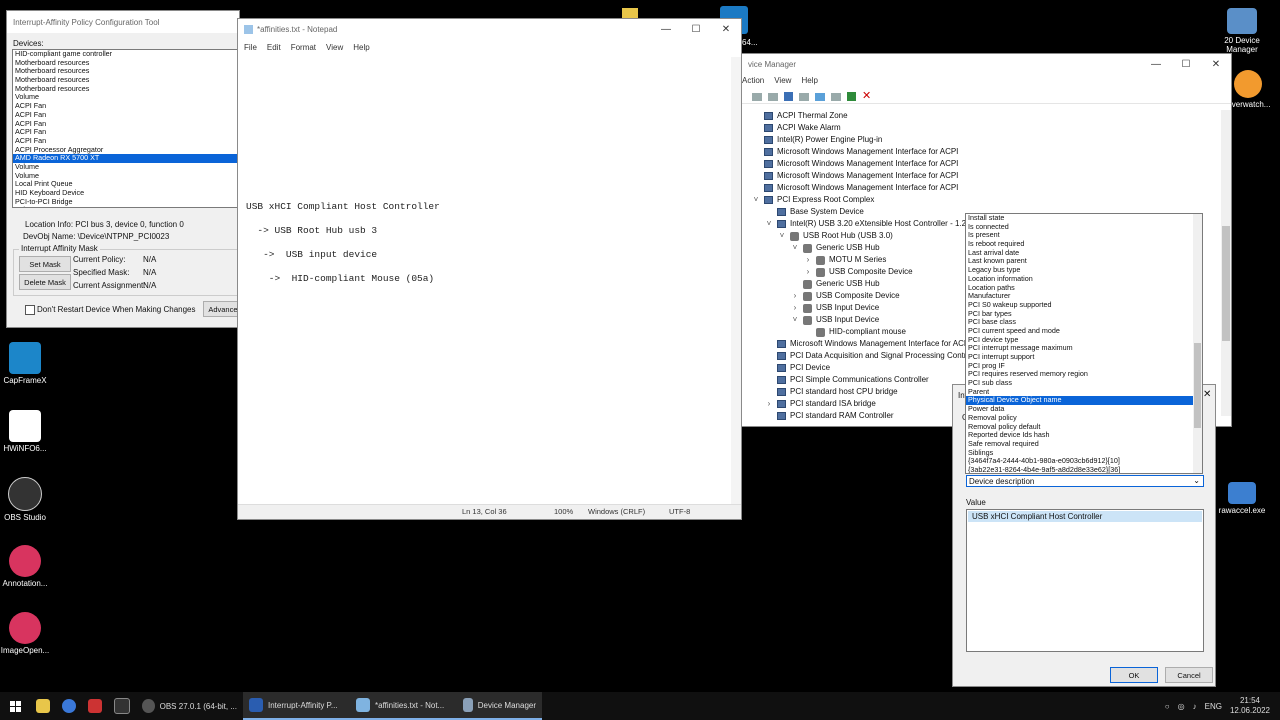 The image size is (1280, 720). Describe the element at coordinates (835, 236) in the screenshot. I see `tree-item: ˅ USB Root Hub (USB 3.0)` at that location.